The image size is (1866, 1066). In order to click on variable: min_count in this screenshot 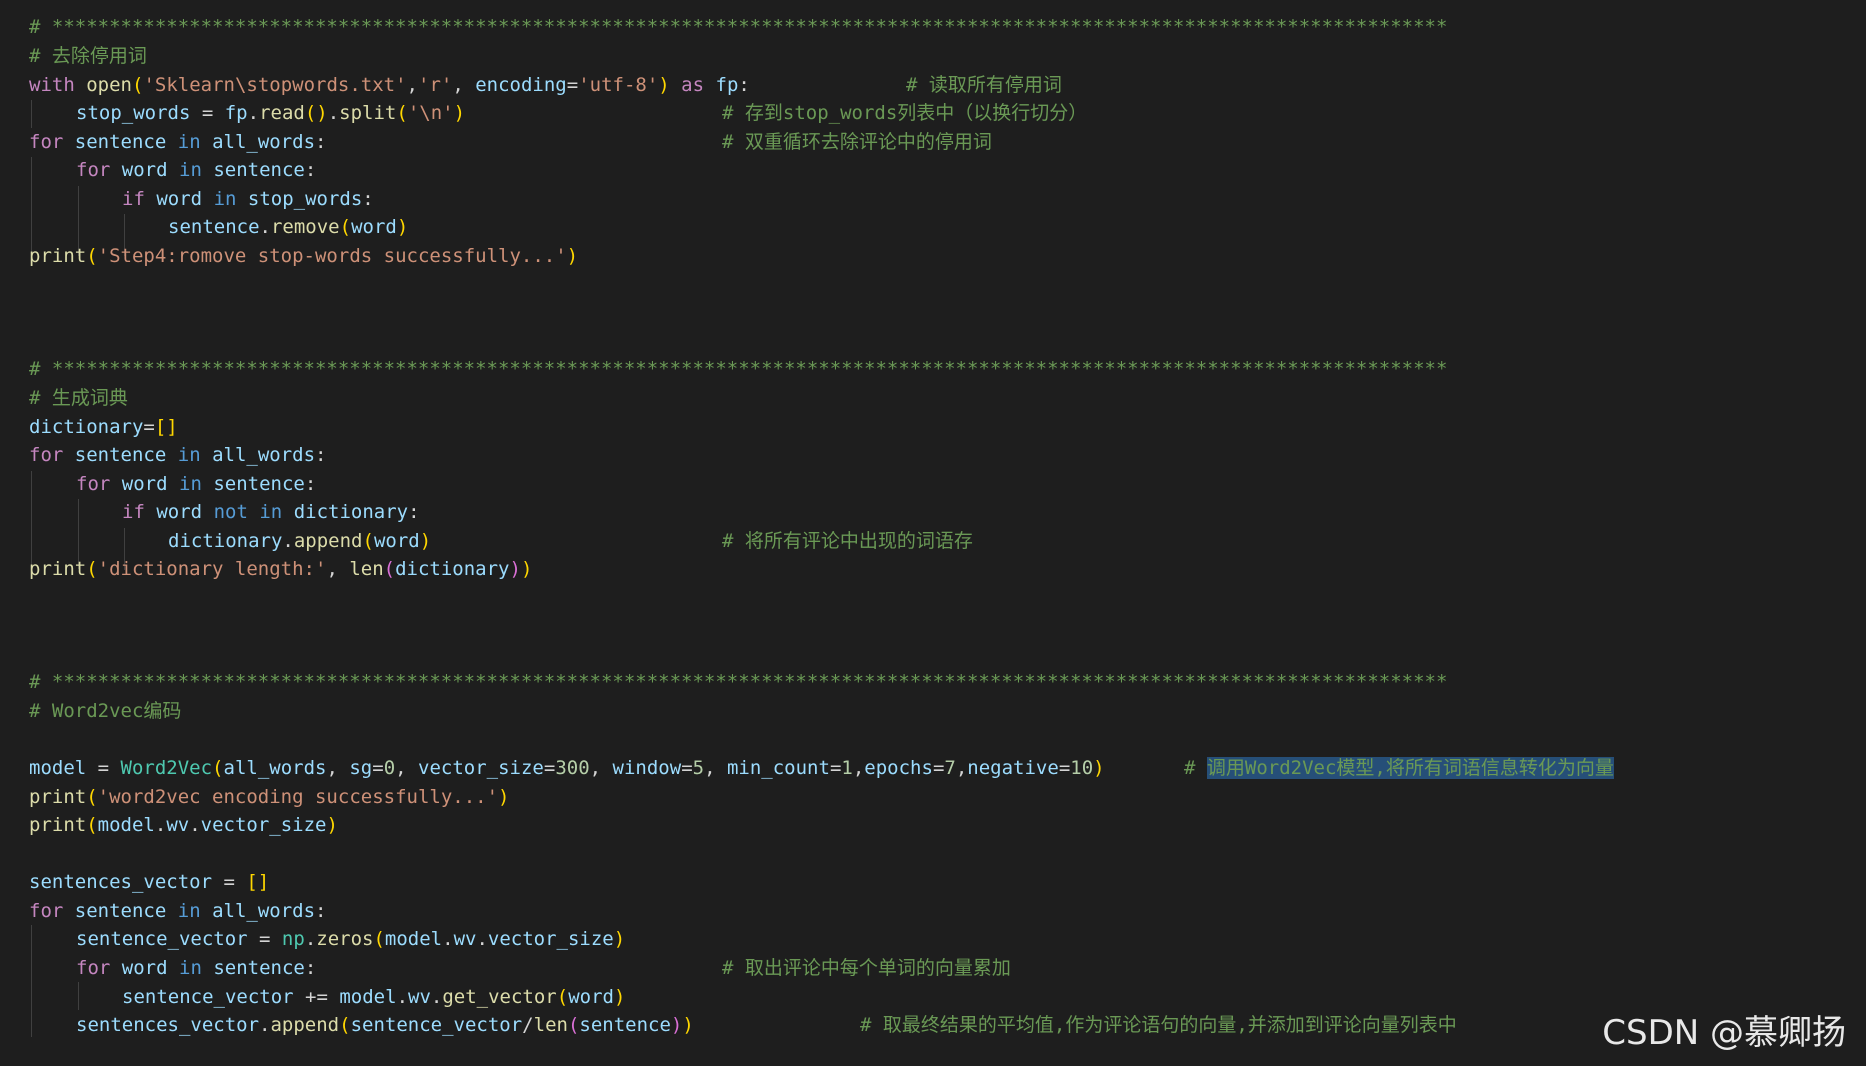, I will do `click(778, 768)`.